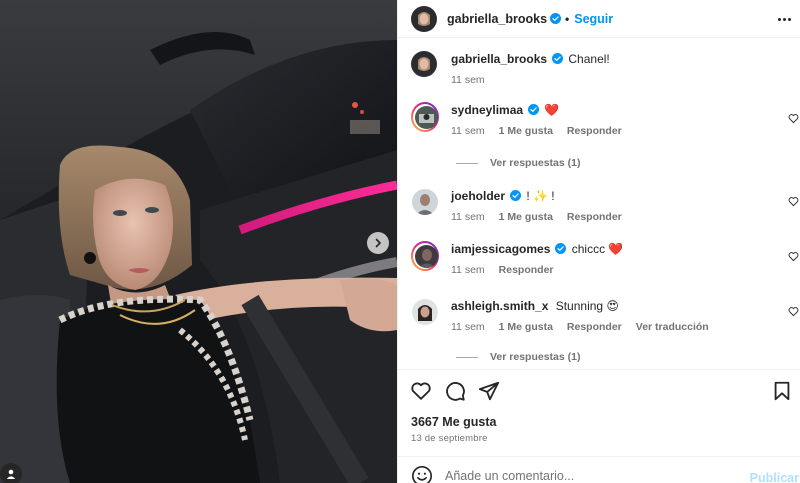 This screenshot has width=800, height=483. Describe the element at coordinates (497, 19) in the screenshot. I see `author-username: gabriella_brooks` at that location.